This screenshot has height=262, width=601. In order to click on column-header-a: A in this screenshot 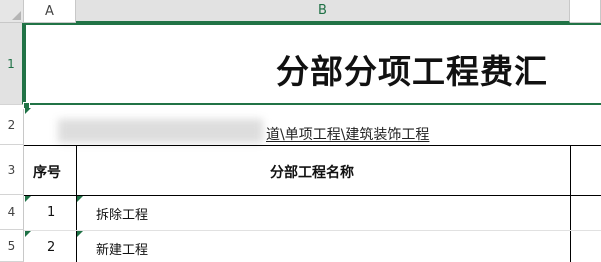, I will do `click(50, 11)`.